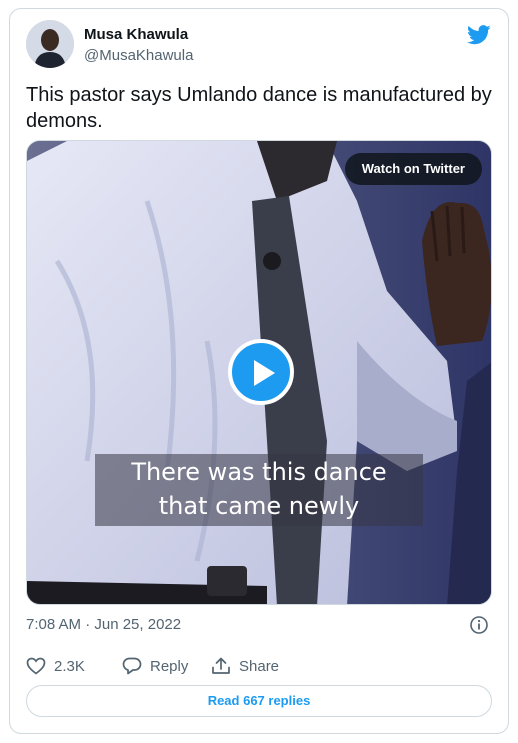 The height and width of the screenshot is (743, 518). Describe the element at coordinates (259, 490) in the screenshot. I see `video-caption: There was this dance that came newly` at that location.